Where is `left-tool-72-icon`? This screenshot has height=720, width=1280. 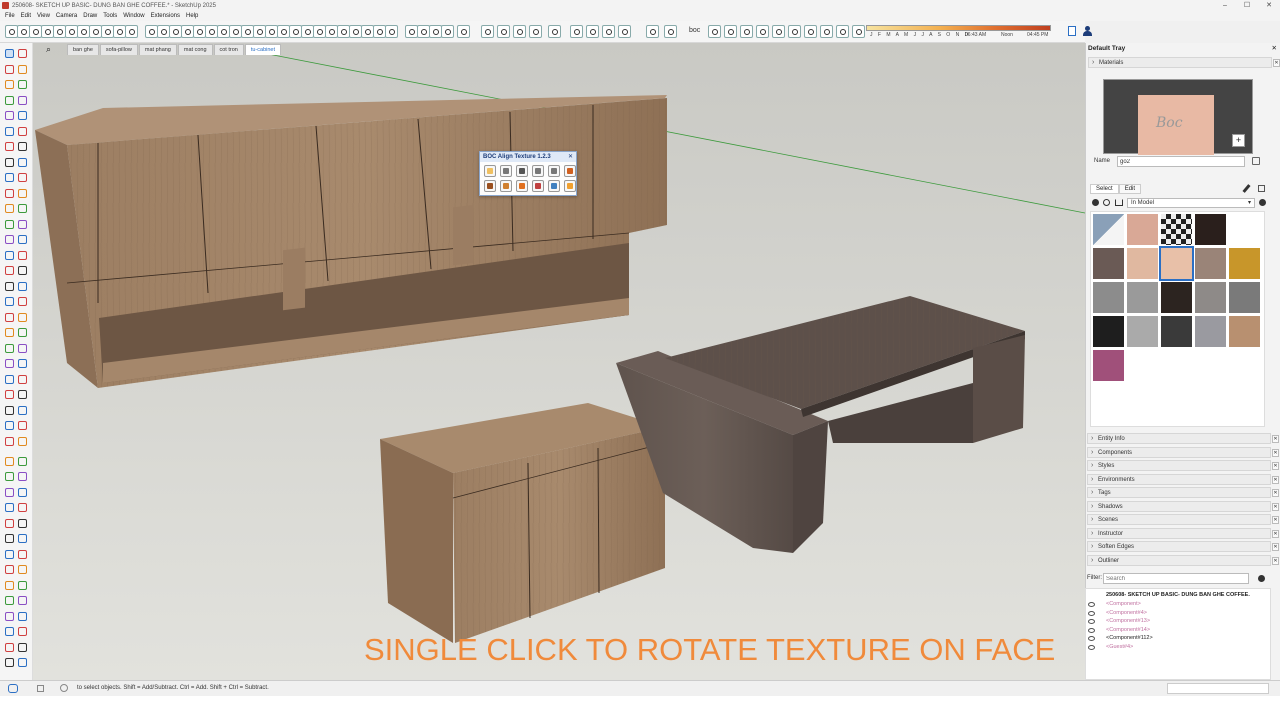
left-tool-72-icon is located at coordinates (9, 616).